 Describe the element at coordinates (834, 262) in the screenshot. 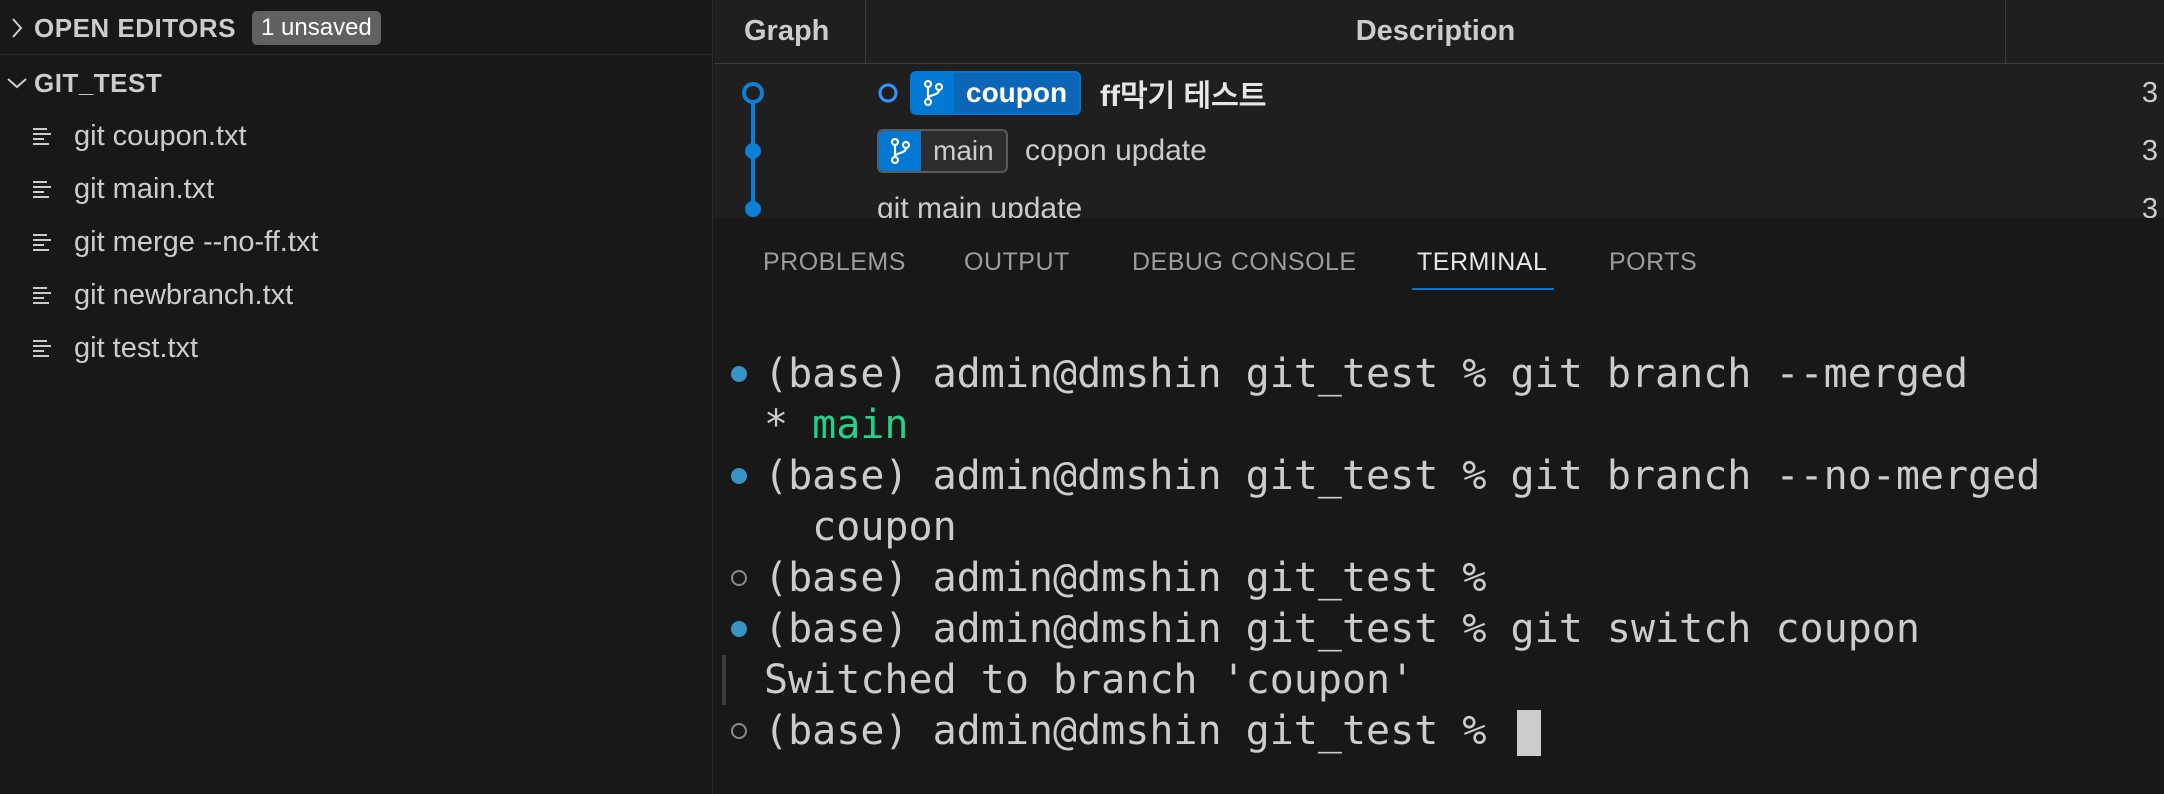

I see `tab-problems: PROBLEMS` at that location.